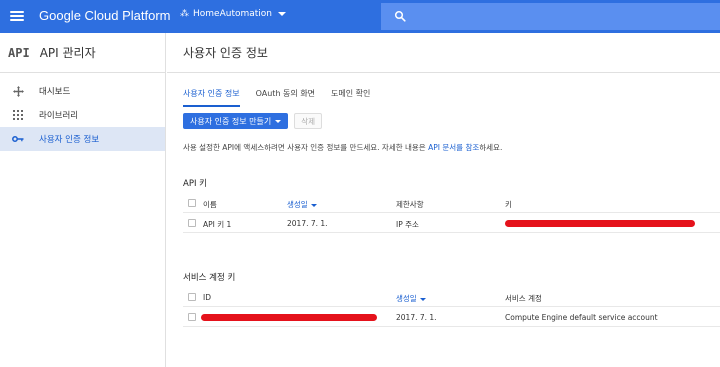 This screenshot has width=720, height=367. What do you see at coordinates (19, 52) in the screenshot?
I see `api-logo: API` at bounding box center [19, 52].